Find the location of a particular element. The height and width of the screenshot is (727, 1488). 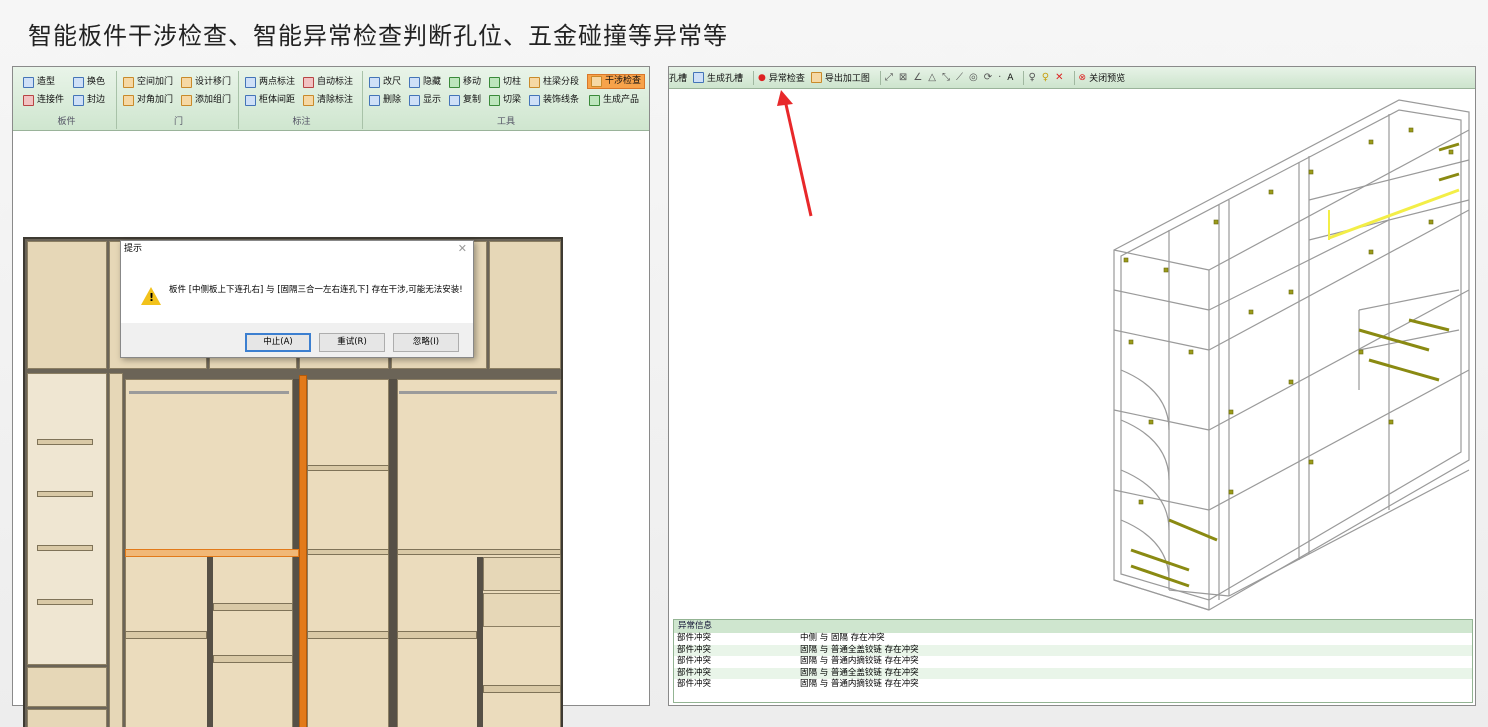

cut-column-button: 切柱 is located at coordinates (505, 82).